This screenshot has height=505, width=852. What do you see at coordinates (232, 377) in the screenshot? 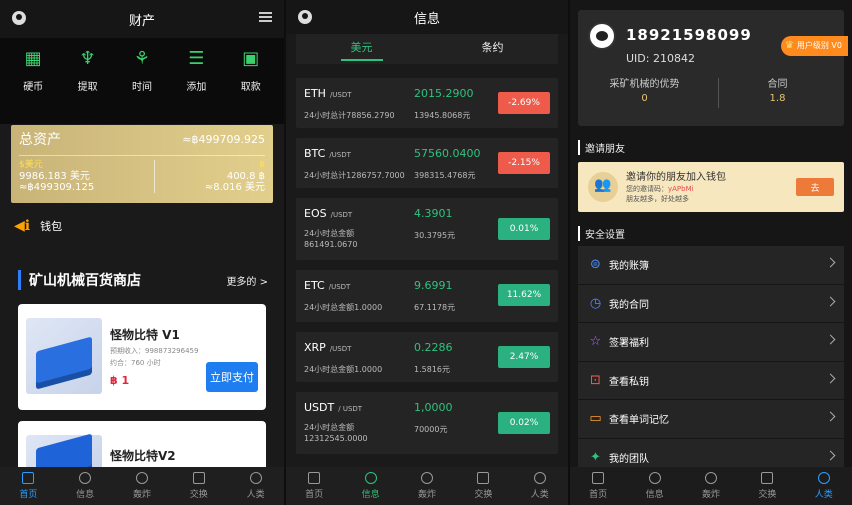
I see `pay-now-button: 立即支付` at bounding box center [232, 377].